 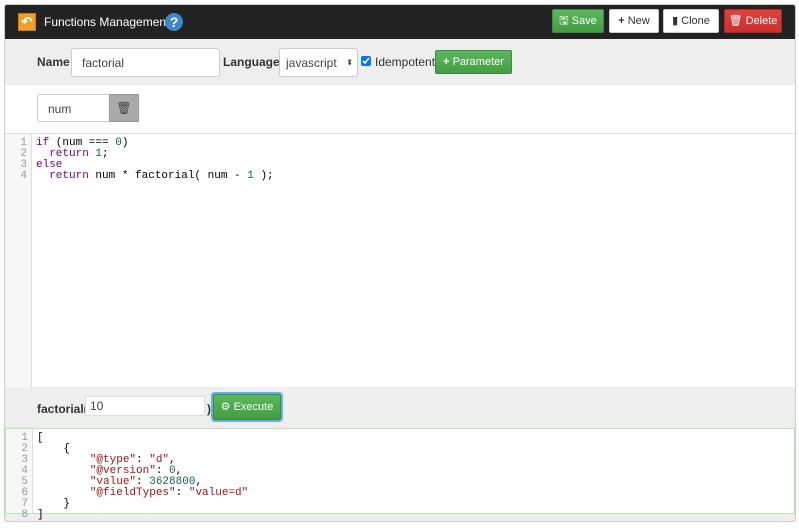 What do you see at coordinates (263, 176) in the screenshot?
I see `code-token: );` at bounding box center [263, 176].